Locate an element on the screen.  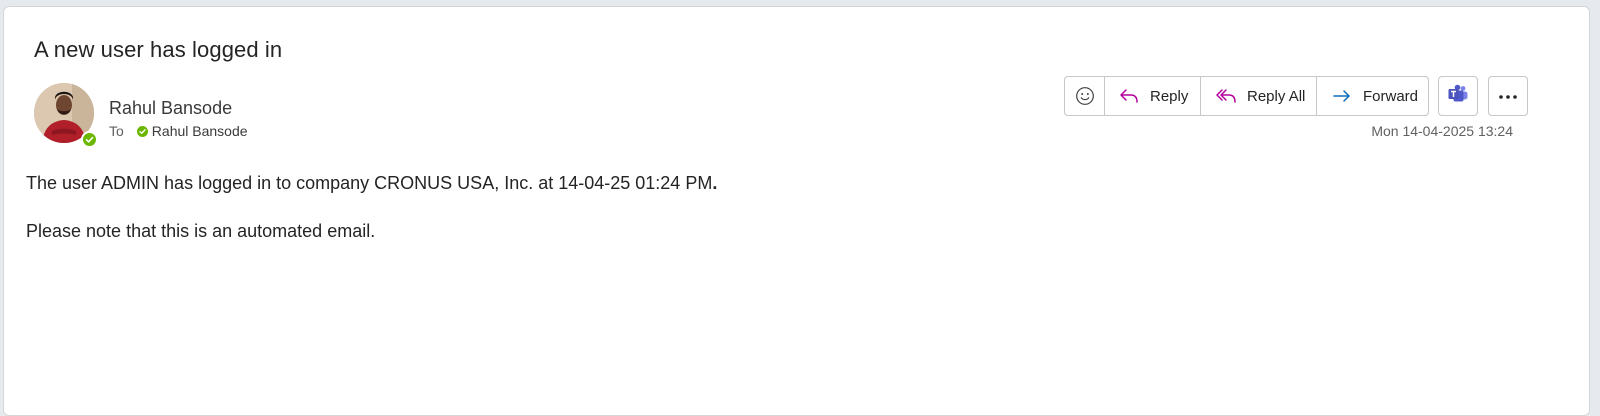
reply-label: Reply is located at coordinates (1169, 96).